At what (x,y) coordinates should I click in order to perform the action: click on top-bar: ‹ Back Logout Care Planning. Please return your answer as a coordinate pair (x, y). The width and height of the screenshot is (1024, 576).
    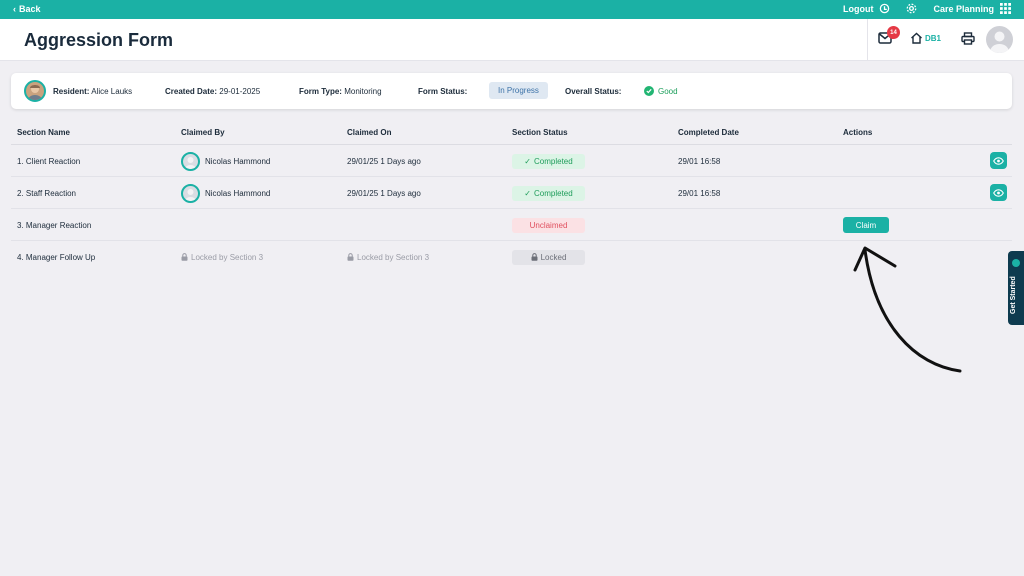
    Looking at the image, I should click on (512, 9).